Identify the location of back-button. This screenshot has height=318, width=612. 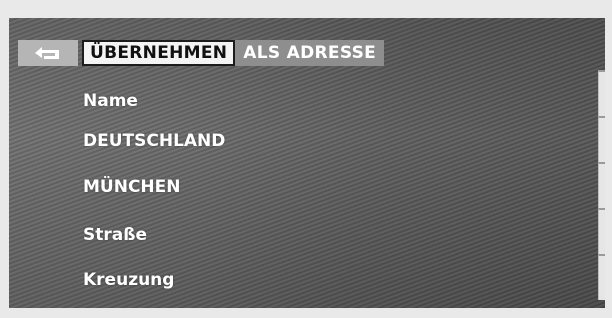
(48, 53).